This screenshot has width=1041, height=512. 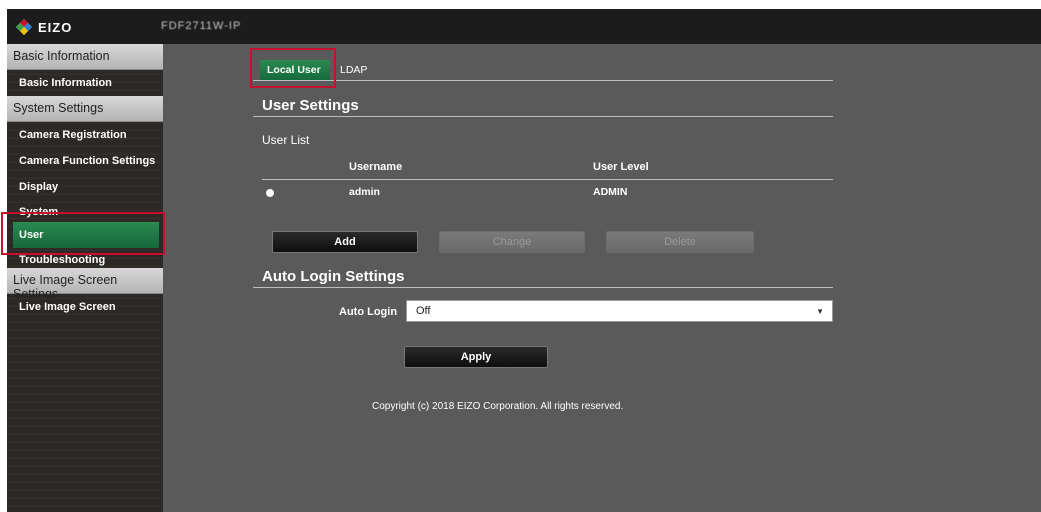 What do you see at coordinates (476, 357) in the screenshot?
I see `apply-button: Apply` at bounding box center [476, 357].